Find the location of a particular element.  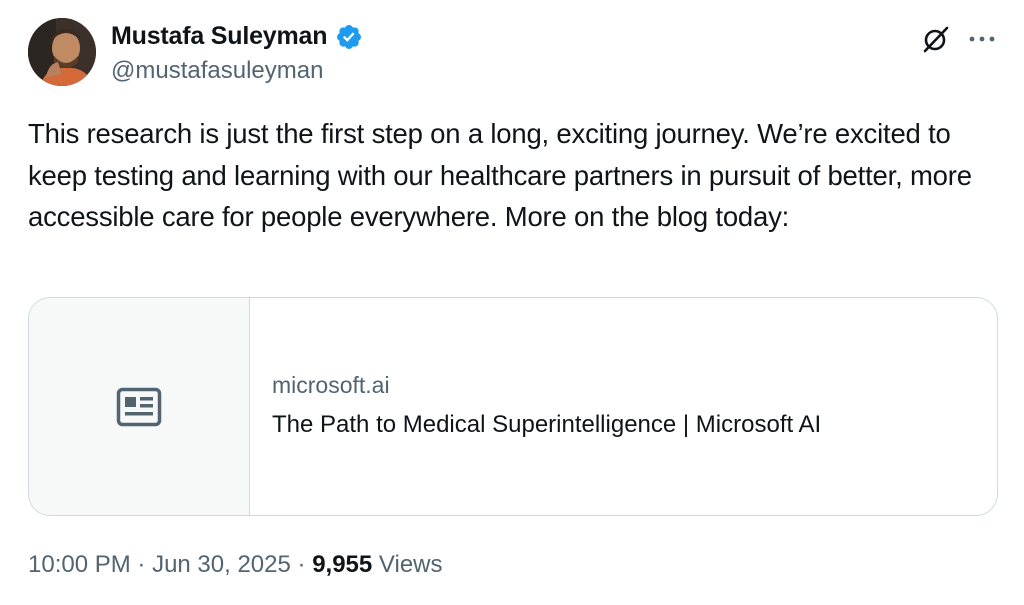

news-article-icon is located at coordinates (139, 406).